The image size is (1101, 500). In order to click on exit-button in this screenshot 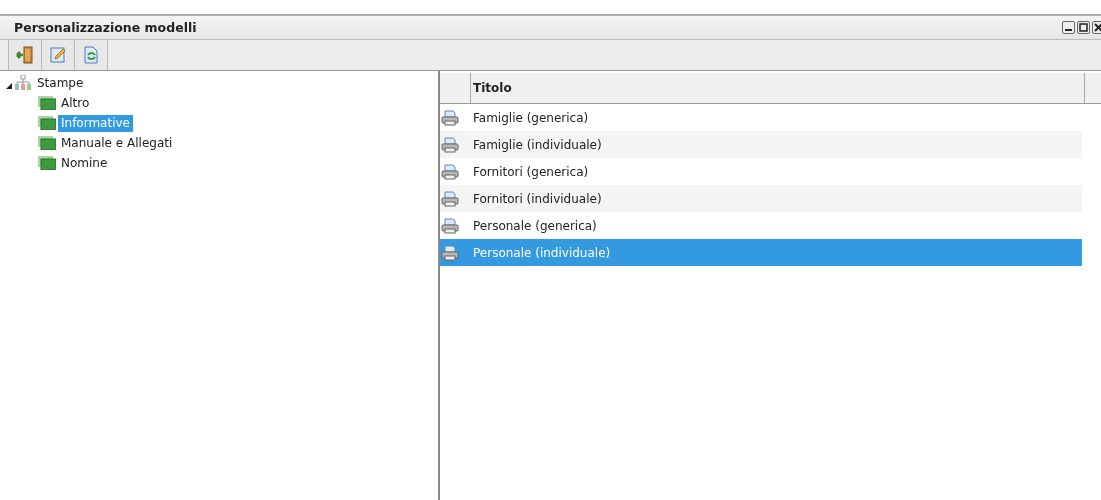, I will do `click(25, 55)`.